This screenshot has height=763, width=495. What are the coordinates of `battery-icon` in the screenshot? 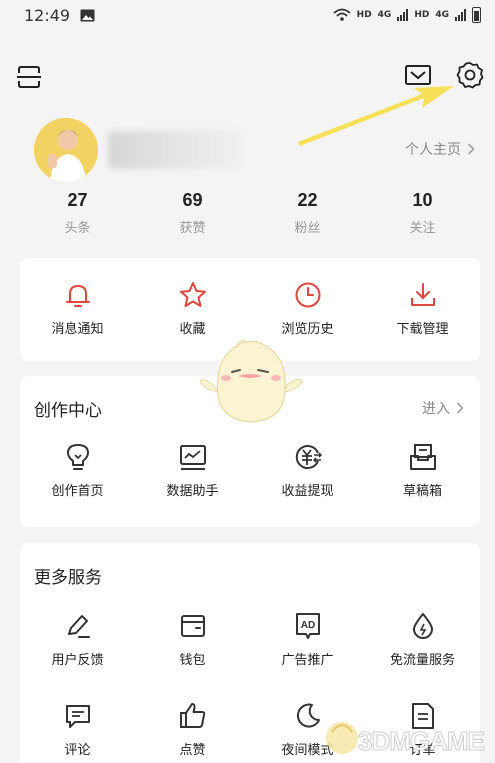 It's located at (476, 15).